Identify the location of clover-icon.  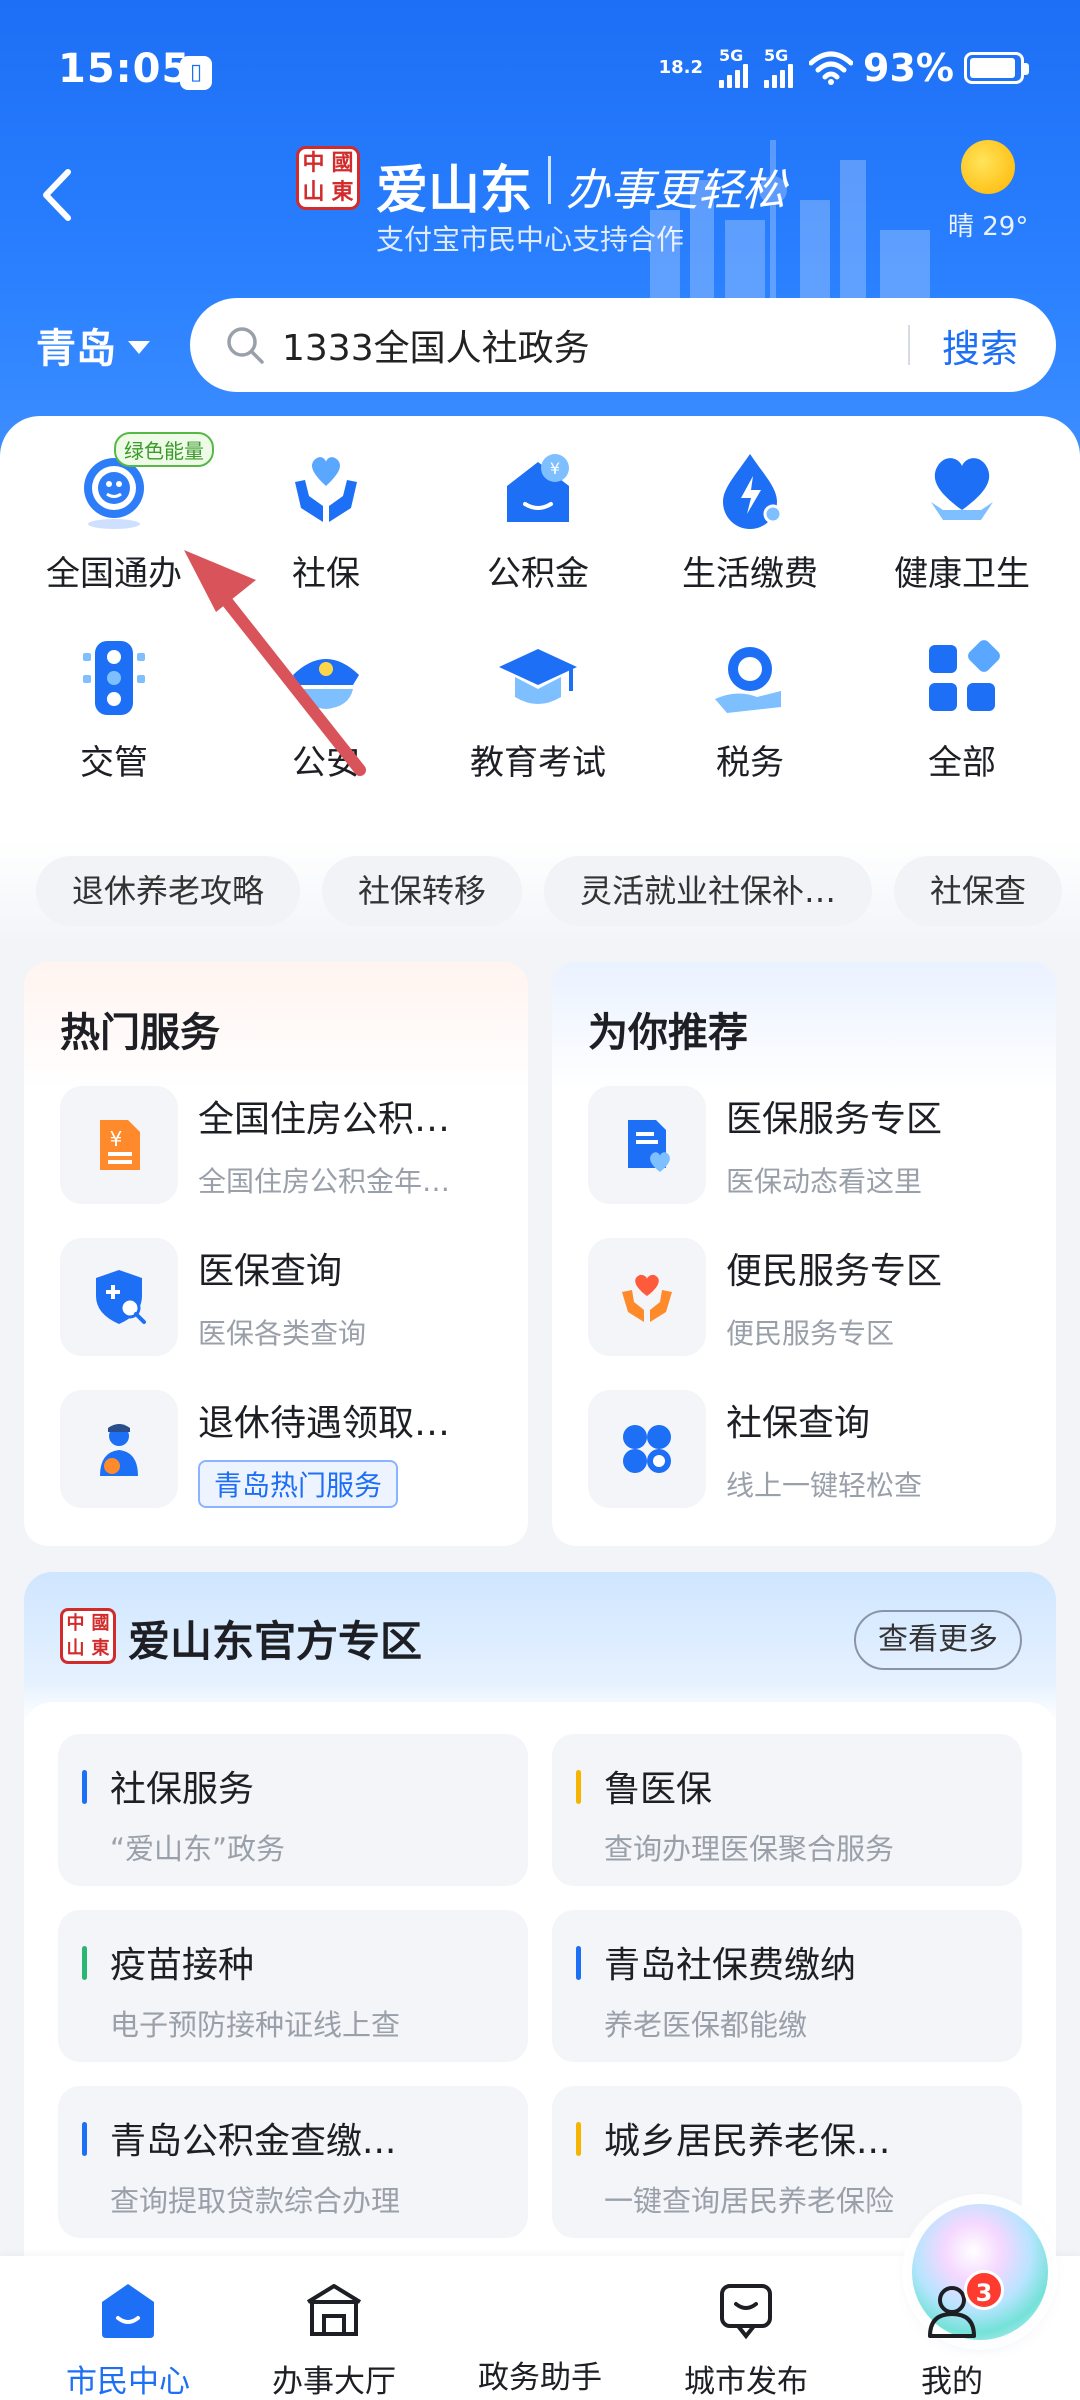
(647, 1449).